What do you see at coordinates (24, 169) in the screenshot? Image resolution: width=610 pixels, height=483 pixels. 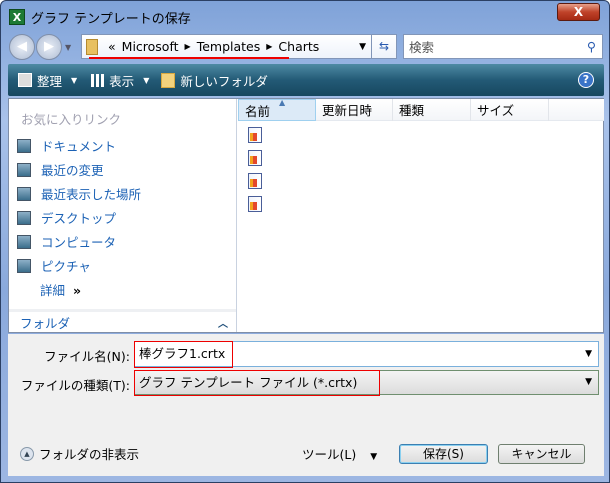 I see `recent-changes-icon` at bounding box center [24, 169].